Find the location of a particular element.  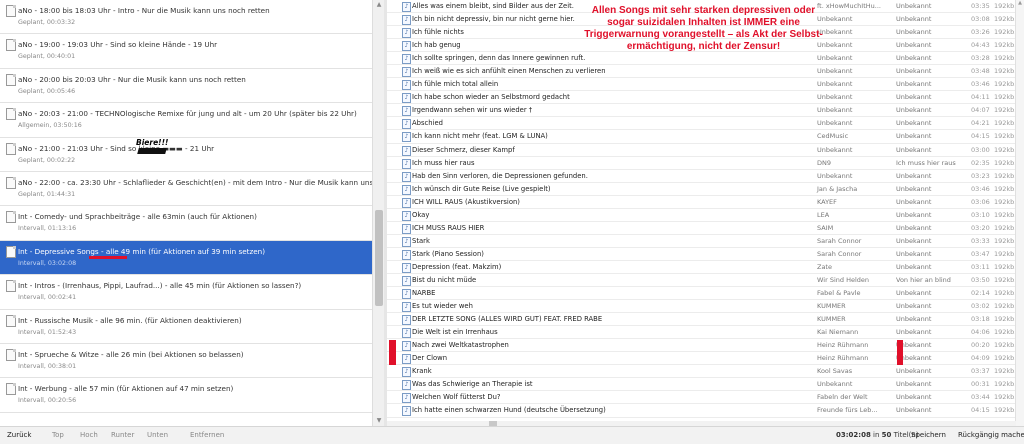

song-duration: 04:43 is located at coordinates (980, 45).